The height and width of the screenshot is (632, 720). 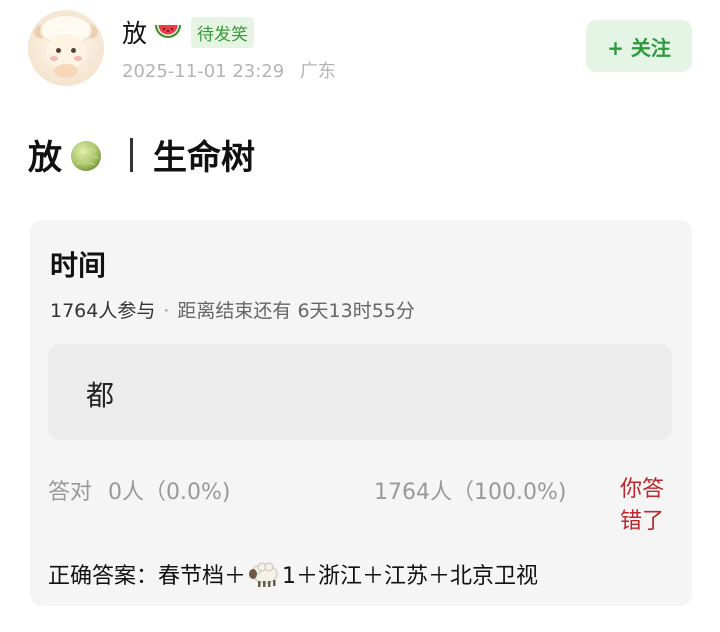 What do you see at coordinates (470, 492) in the screenshot?
I see `poll-total-stats: 1764人（100.0%)` at bounding box center [470, 492].